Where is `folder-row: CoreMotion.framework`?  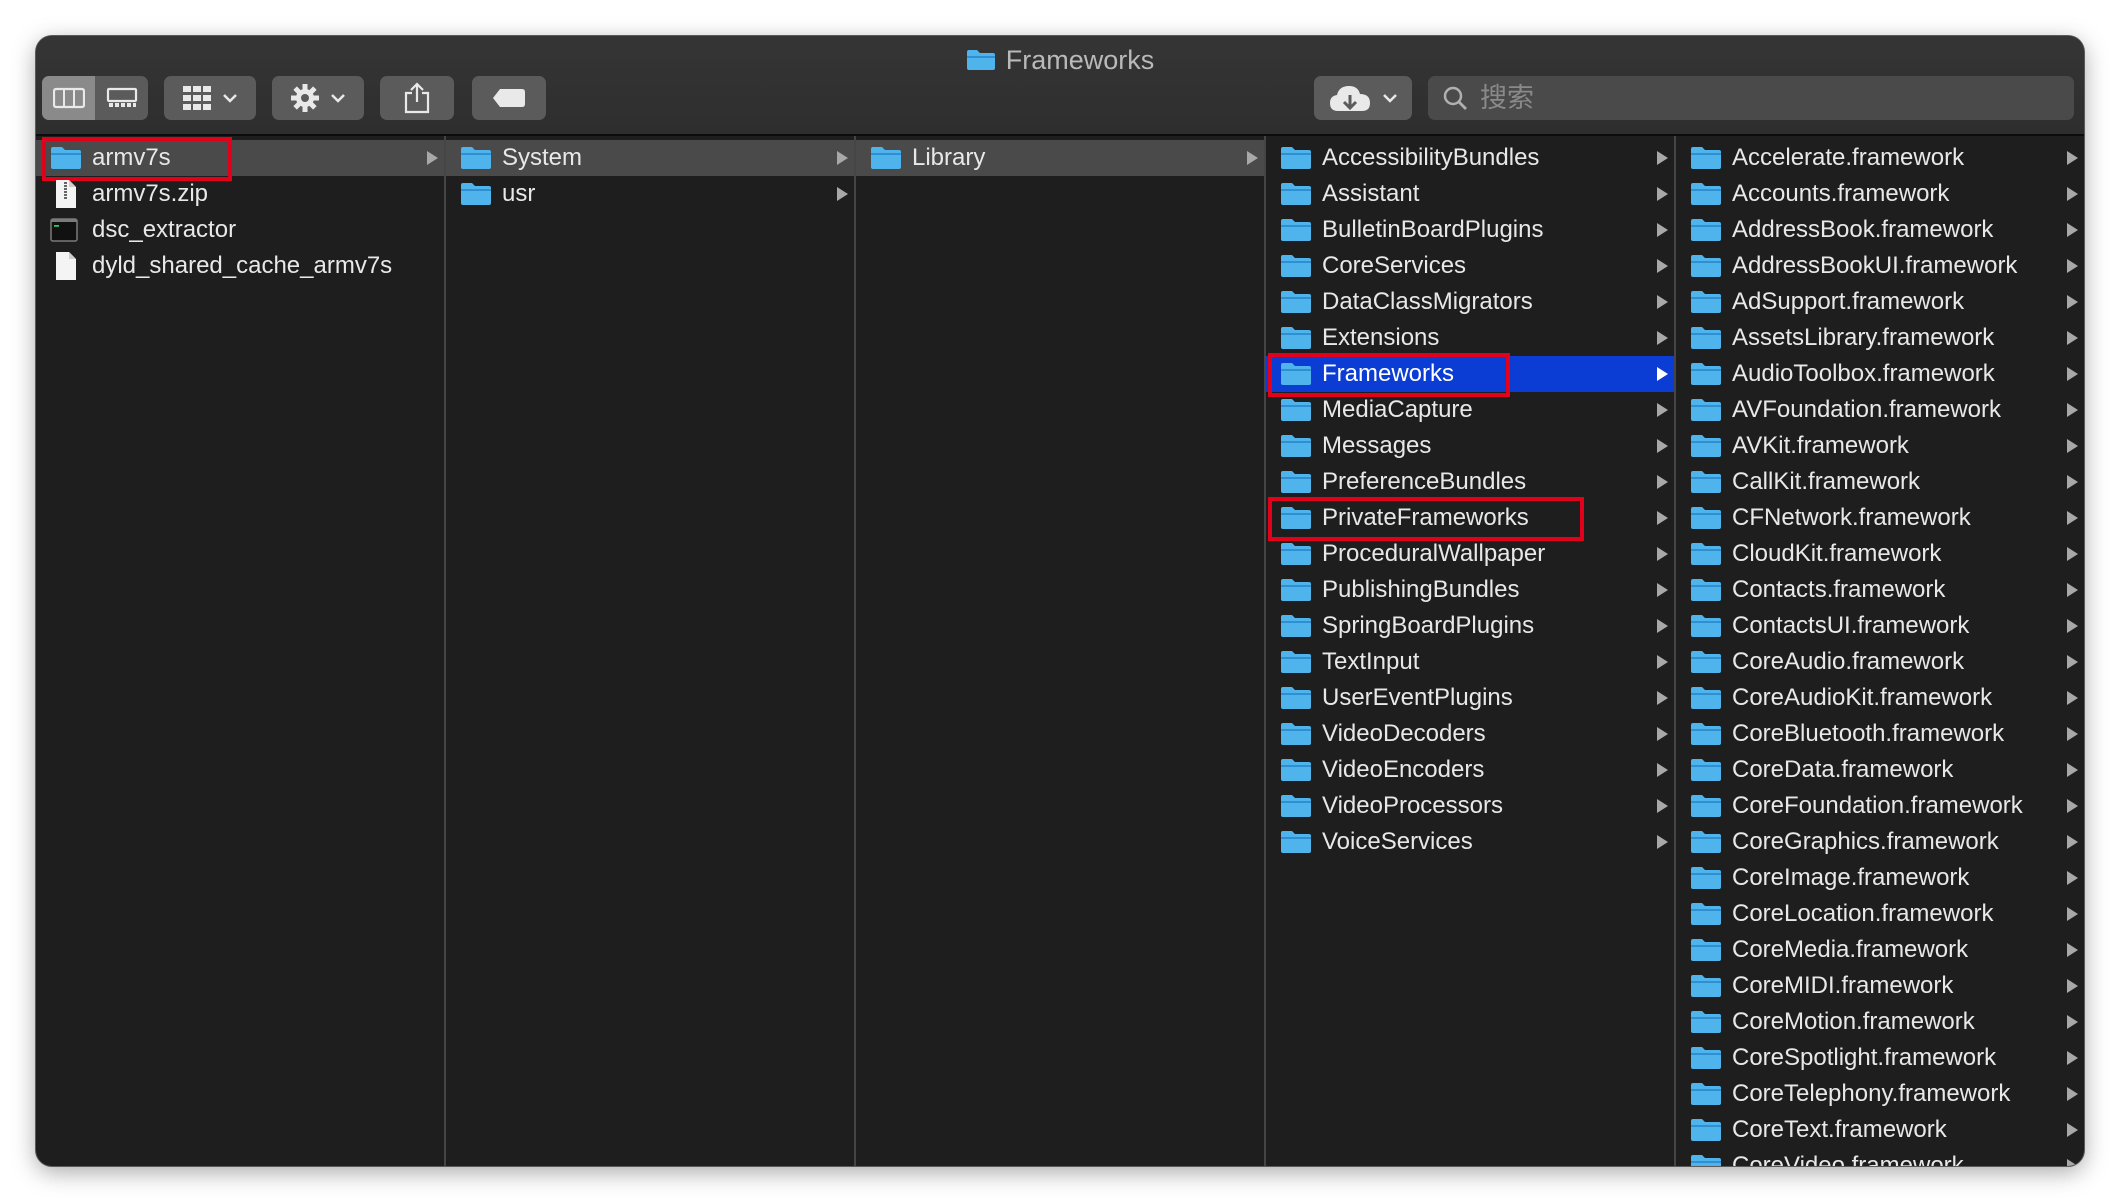 folder-row: CoreMotion.framework is located at coordinates (1880, 1022).